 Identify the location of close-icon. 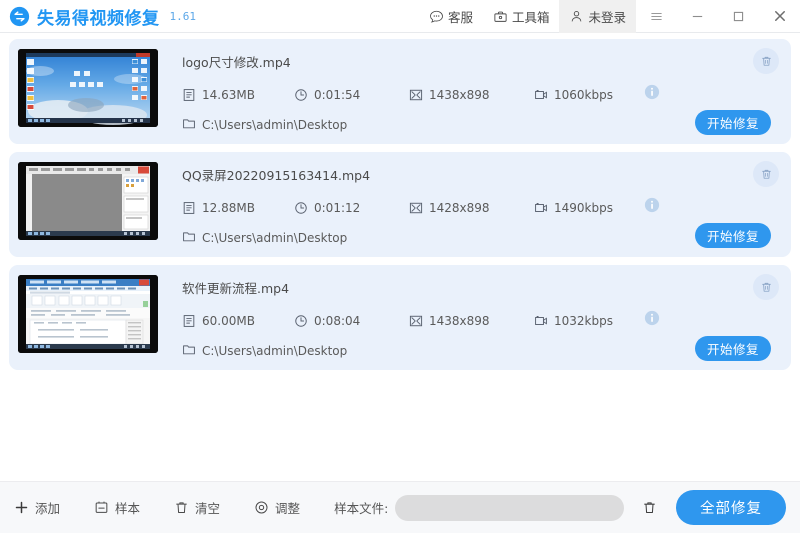
(779, 16).